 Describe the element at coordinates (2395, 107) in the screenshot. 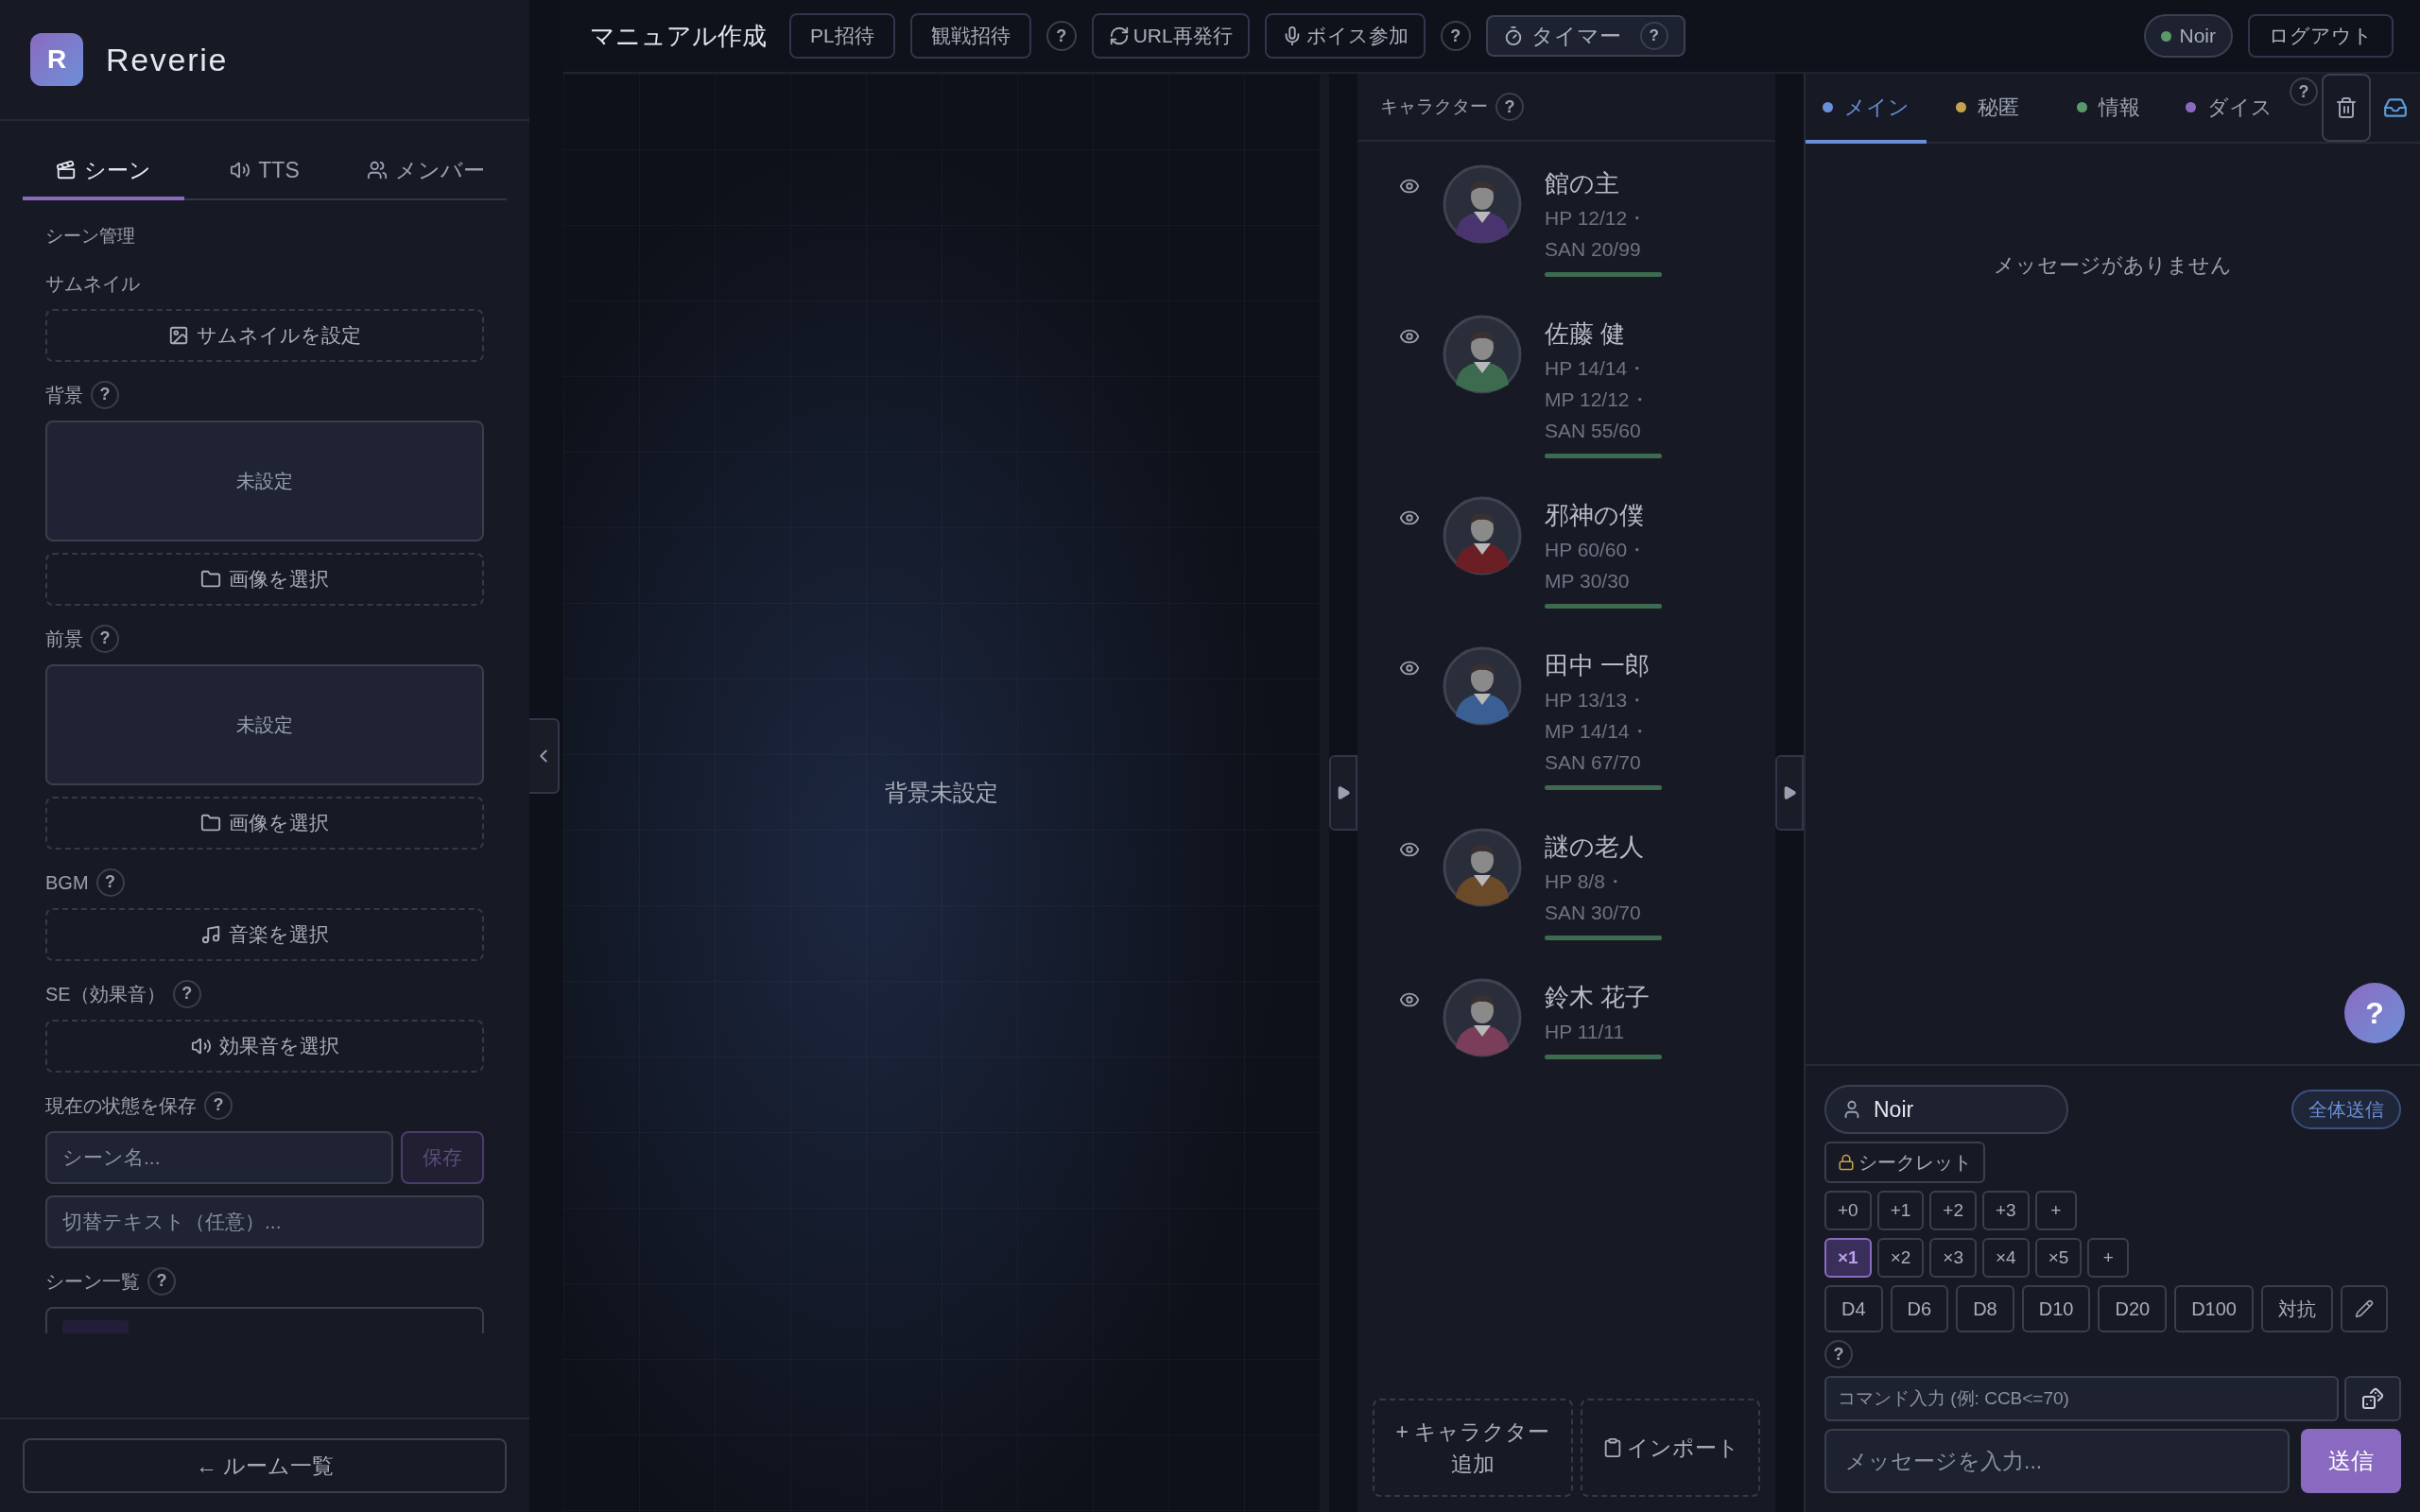

I see `inbox-tray-icon` at that location.